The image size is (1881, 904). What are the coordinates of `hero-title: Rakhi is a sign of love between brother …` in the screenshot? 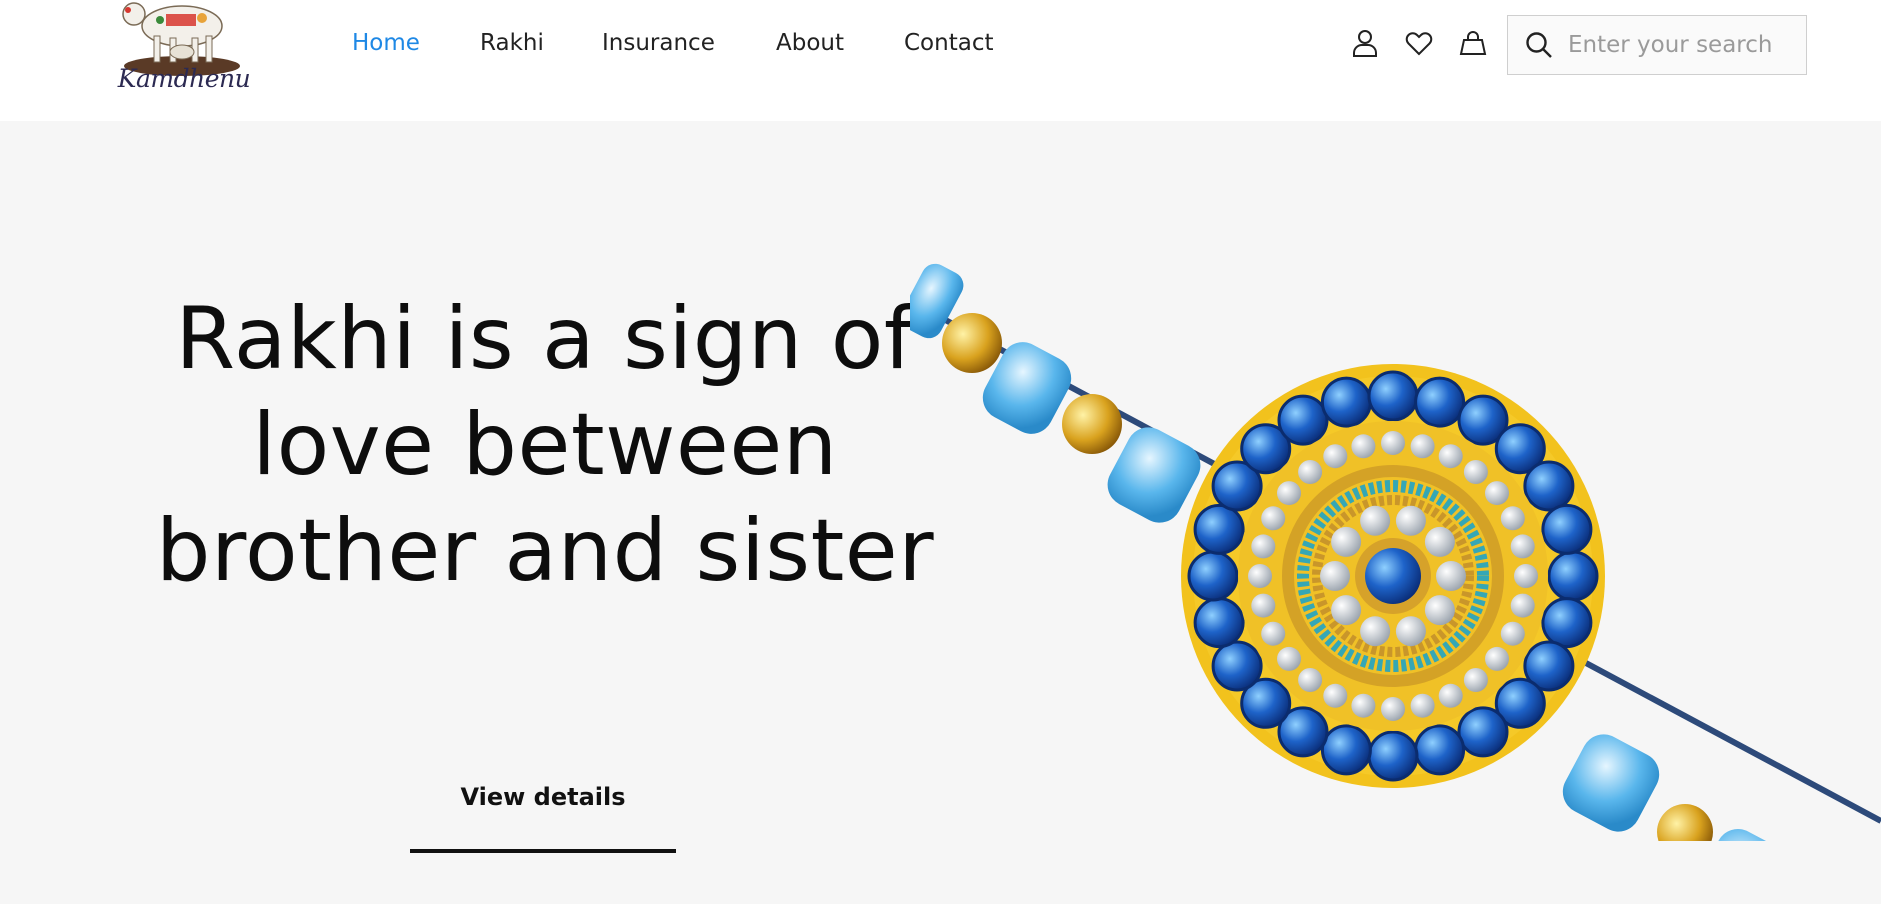 It's located at (545, 445).